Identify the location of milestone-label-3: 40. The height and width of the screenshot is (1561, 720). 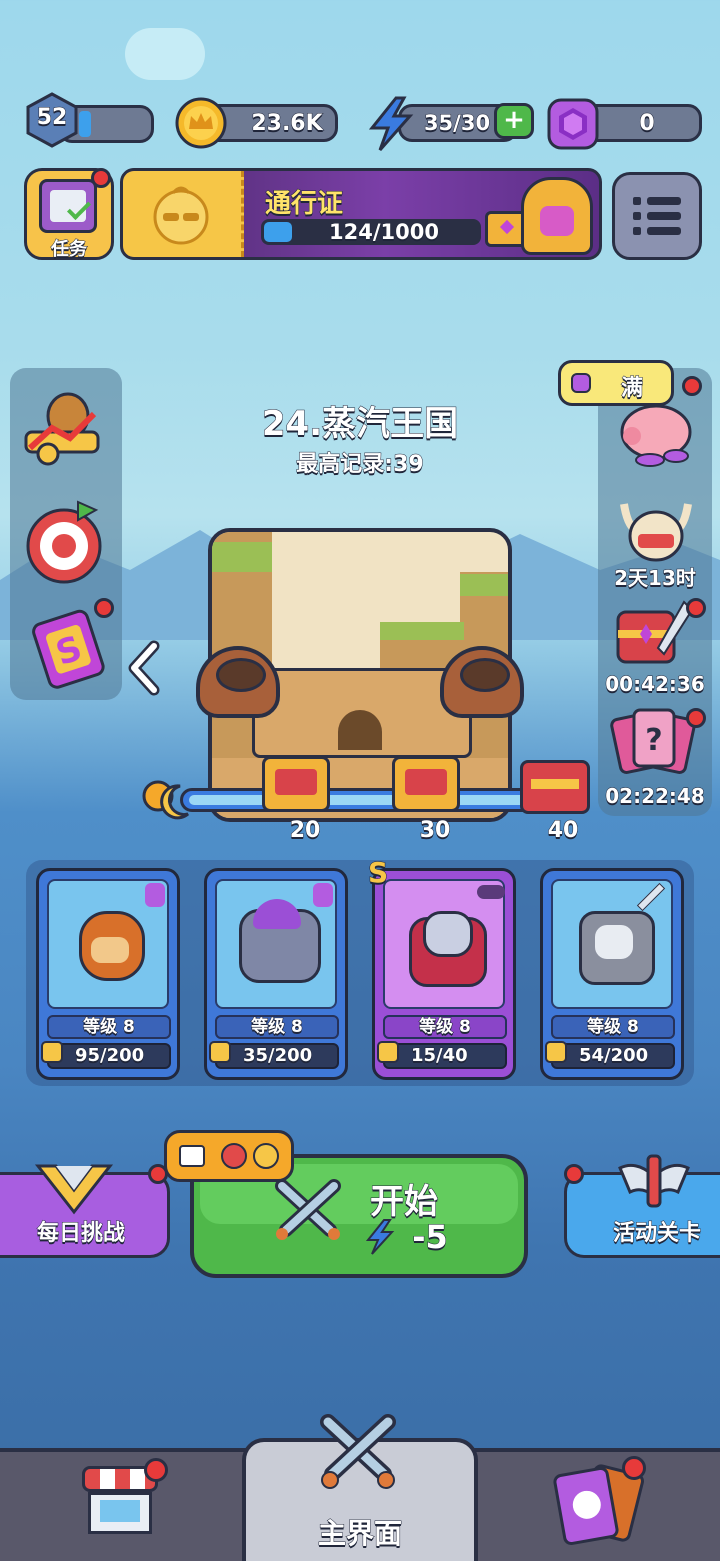
(563, 831).